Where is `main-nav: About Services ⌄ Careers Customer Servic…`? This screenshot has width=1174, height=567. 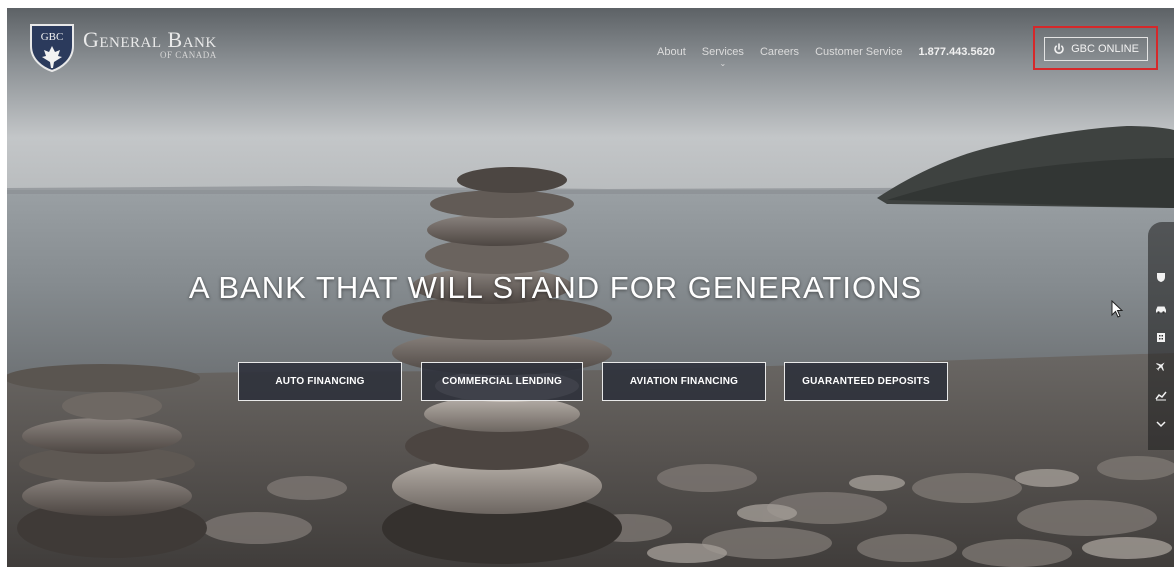 main-nav: About Services ⌄ Careers Customer Servic… is located at coordinates (826, 57).